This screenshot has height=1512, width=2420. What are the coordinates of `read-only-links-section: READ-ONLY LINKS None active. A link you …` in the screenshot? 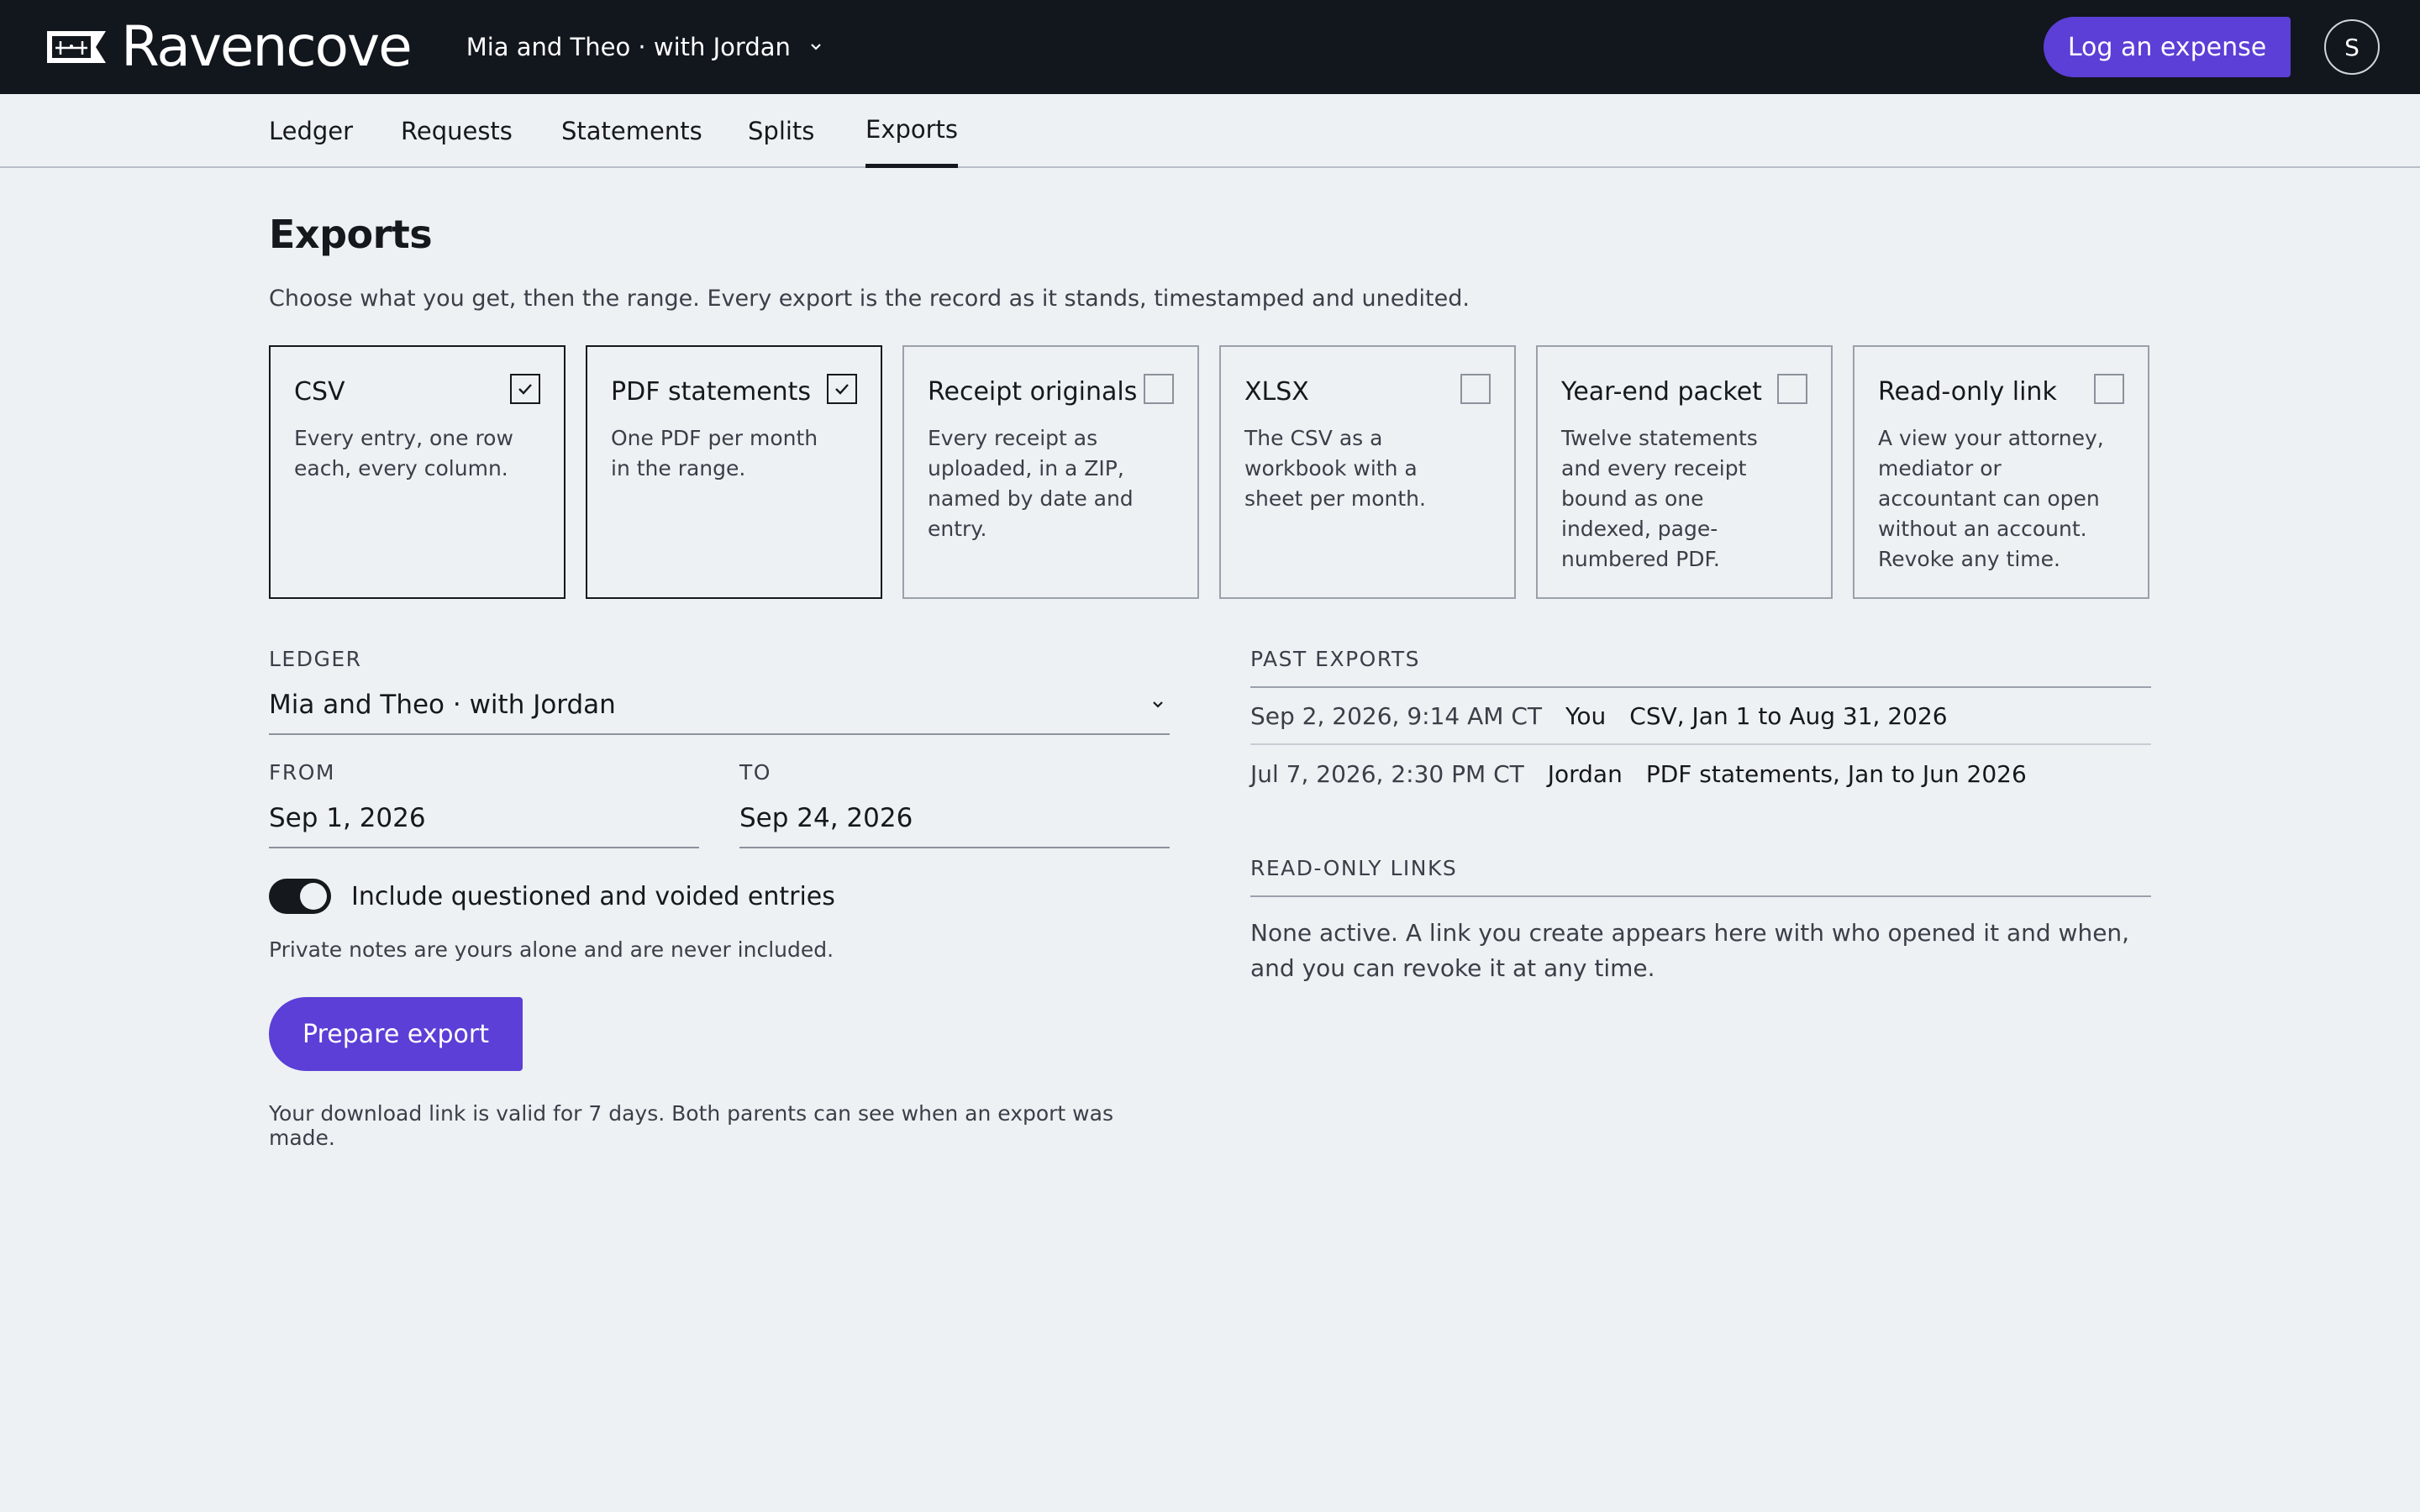 It's located at (1700, 921).